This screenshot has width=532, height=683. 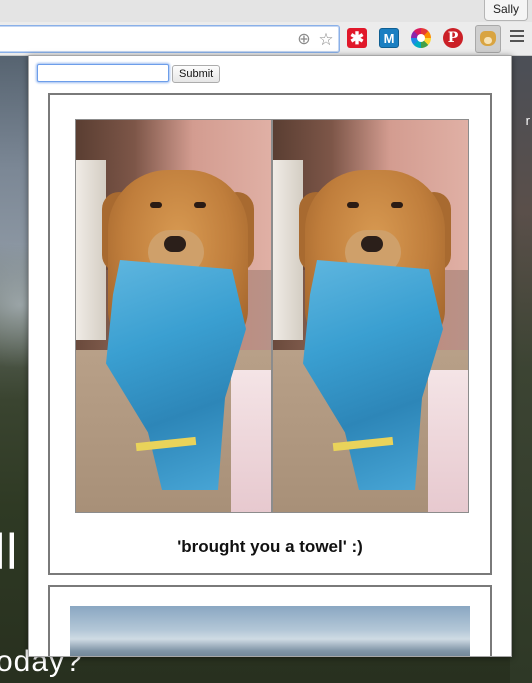 What do you see at coordinates (505, 10) in the screenshot?
I see `profile-button: Sally` at bounding box center [505, 10].